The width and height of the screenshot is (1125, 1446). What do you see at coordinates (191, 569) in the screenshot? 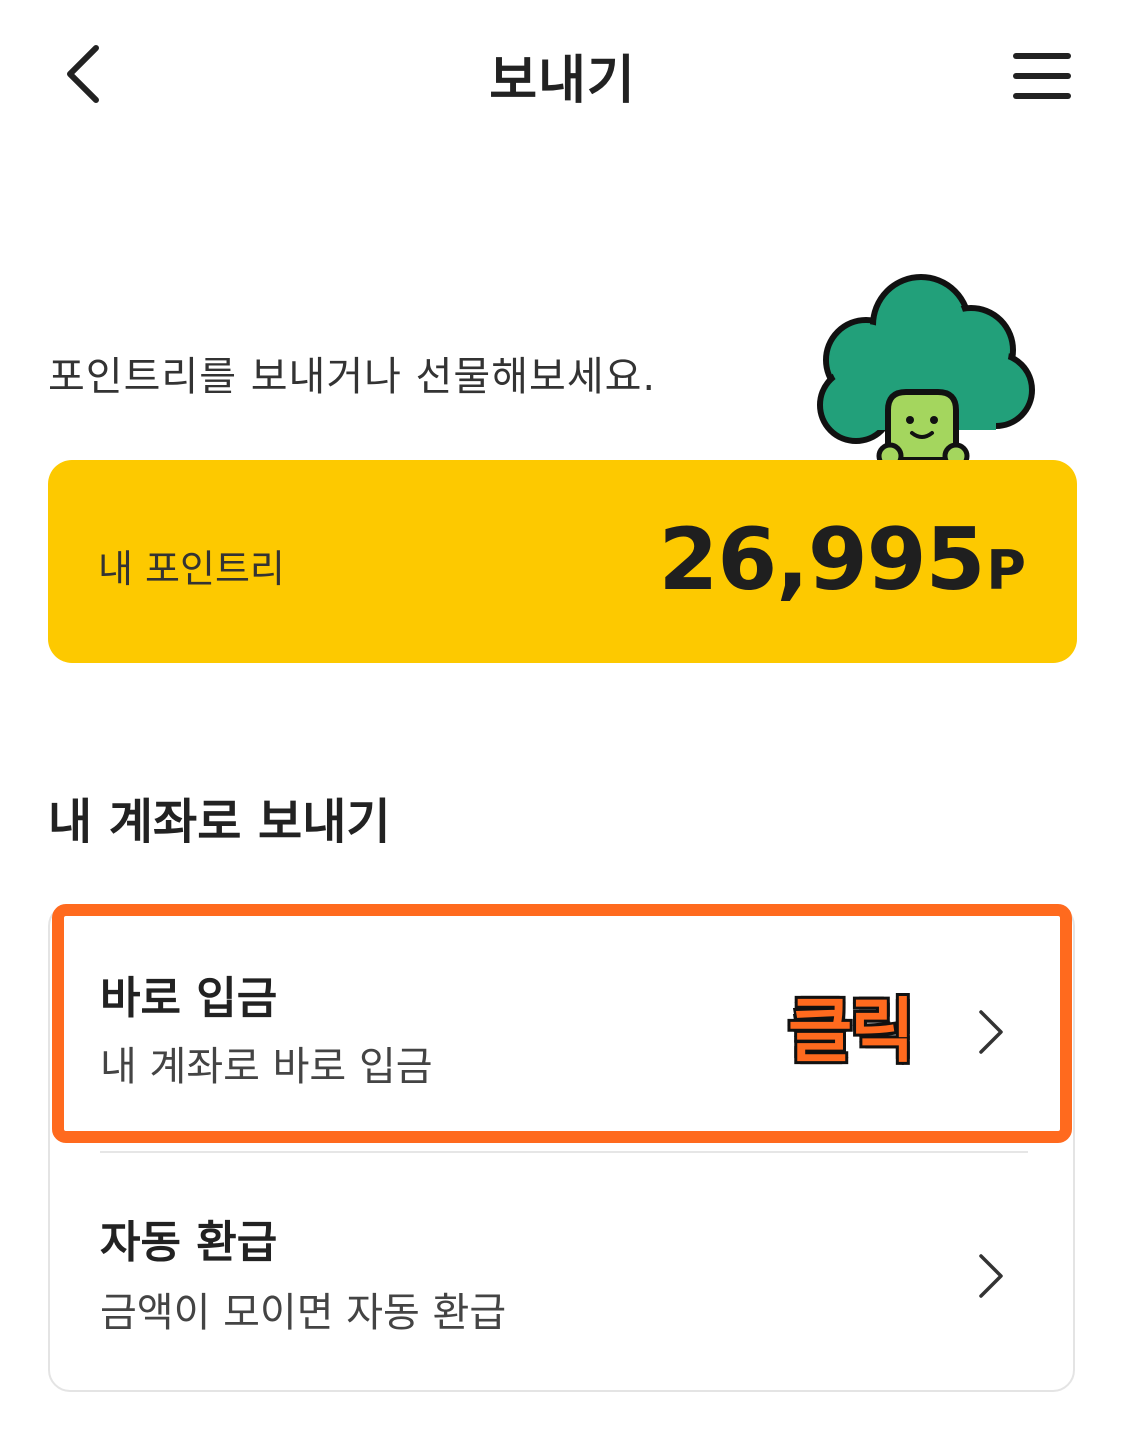
I see `point-label: 내 포인트리` at bounding box center [191, 569].